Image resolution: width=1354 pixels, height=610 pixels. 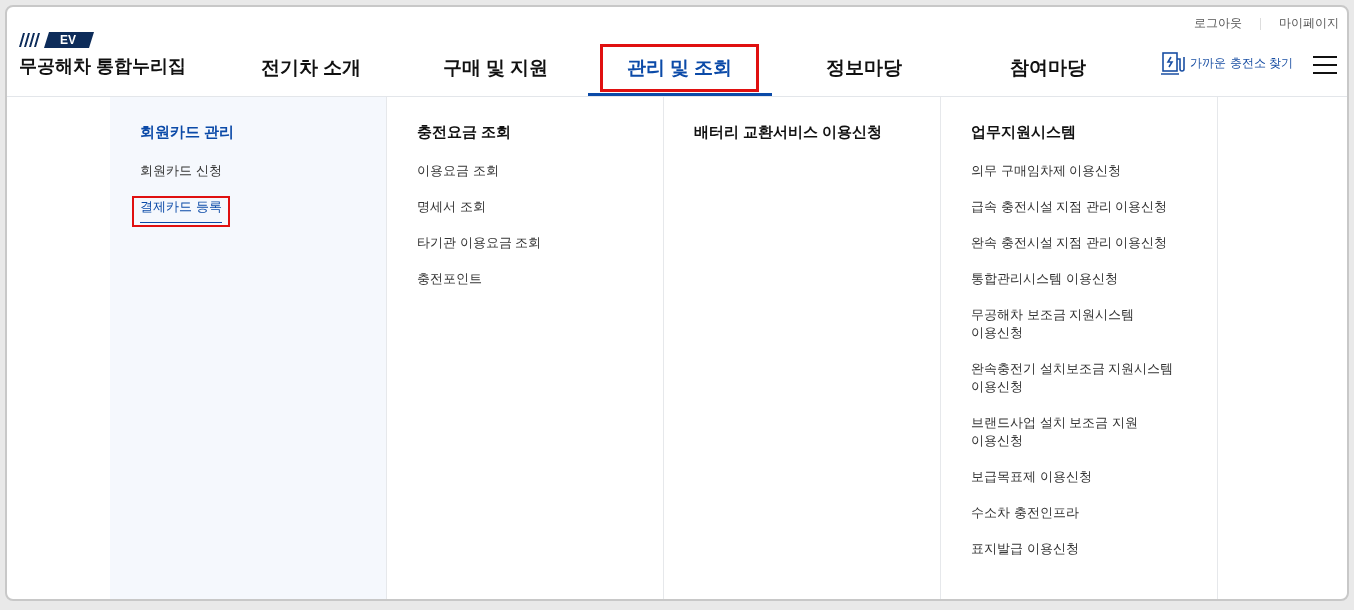 What do you see at coordinates (1325, 65) in the screenshot?
I see `menu-icon` at bounding box center [1325, 65].